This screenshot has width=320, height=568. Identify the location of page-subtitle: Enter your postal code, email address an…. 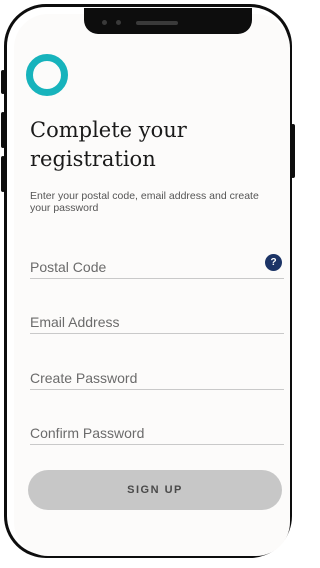
(144, 202).